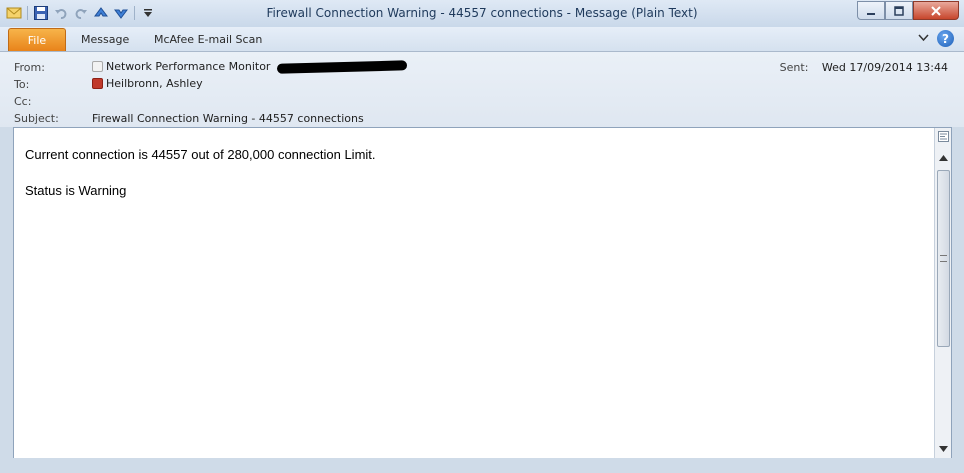 Image resolution: width=964 pixels, height=473 pixels. I want to click on to-name: Heilbronn, Ashley, so click(154, 83).